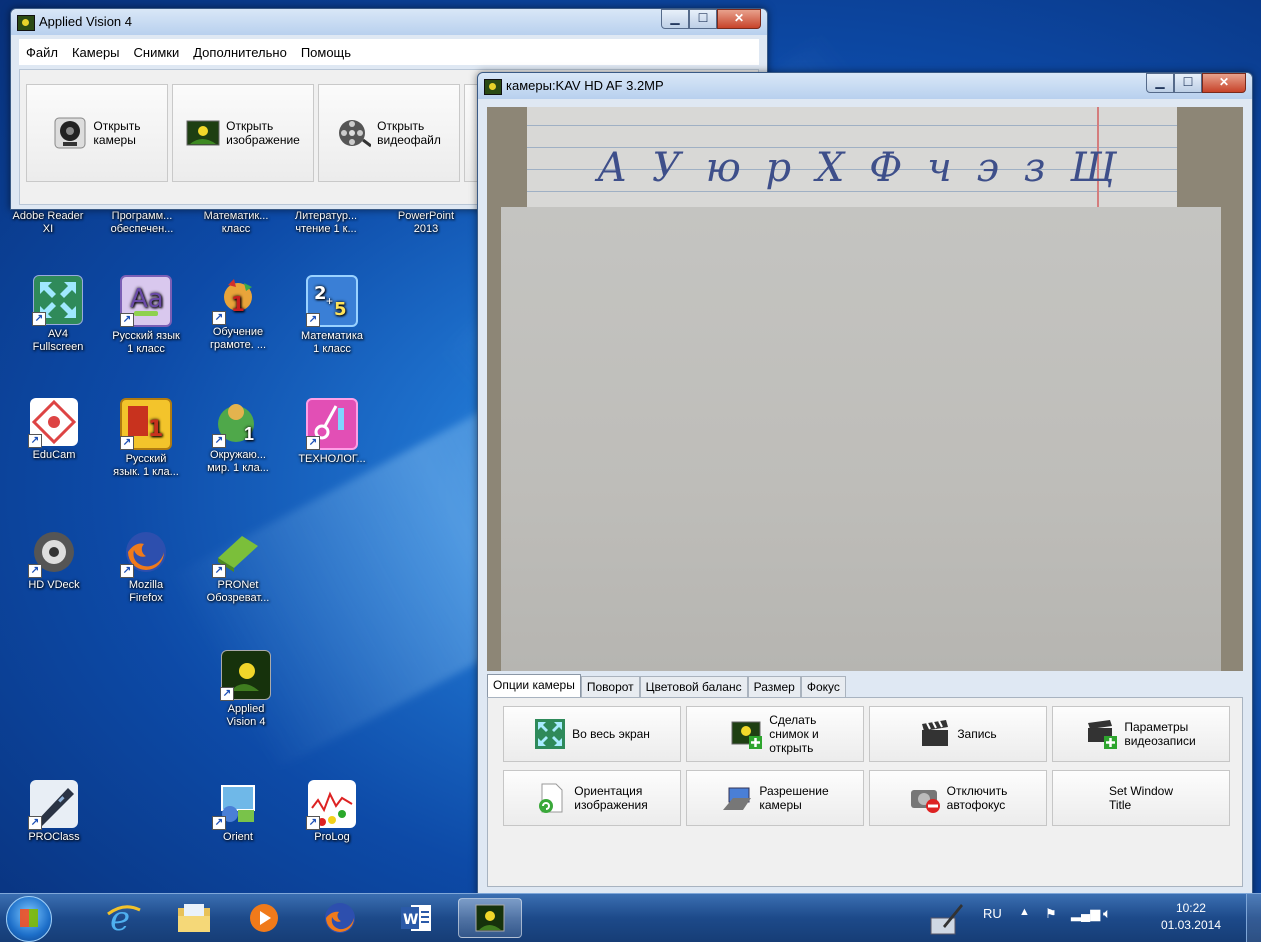  Describe the element at coordinates (58, 314) in the screenshot. I see `desktop-icon-av4-fullscreen: ↗ AV4 Fullscreen` at that location.